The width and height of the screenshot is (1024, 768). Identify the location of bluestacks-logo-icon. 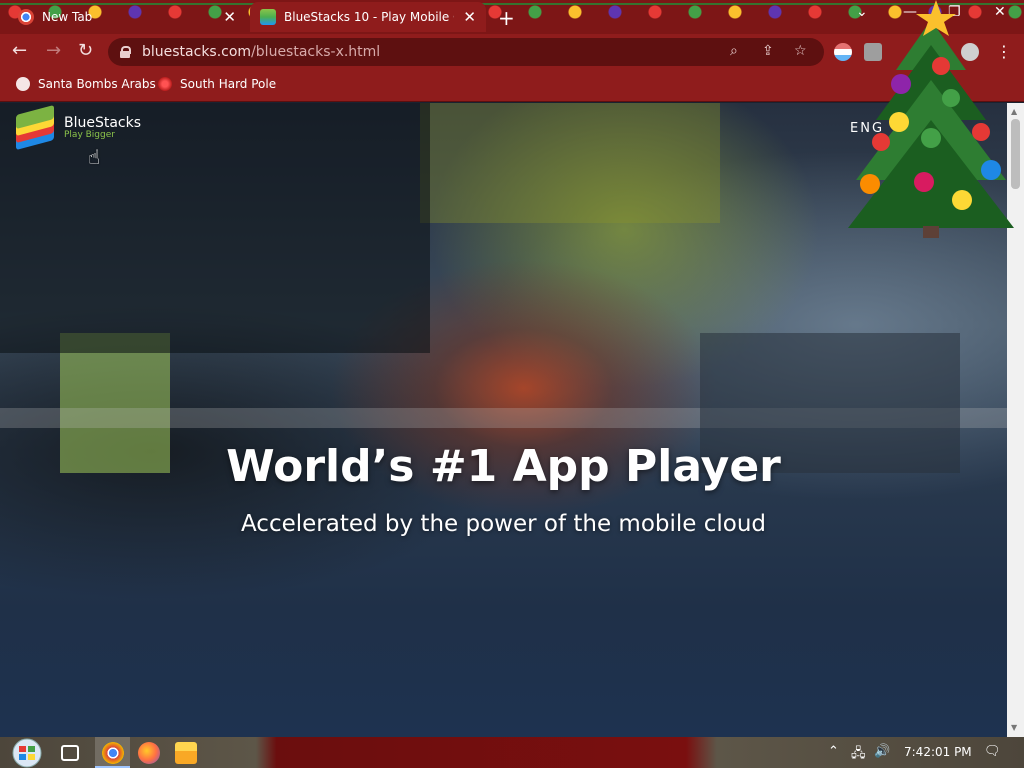
(35, 127).